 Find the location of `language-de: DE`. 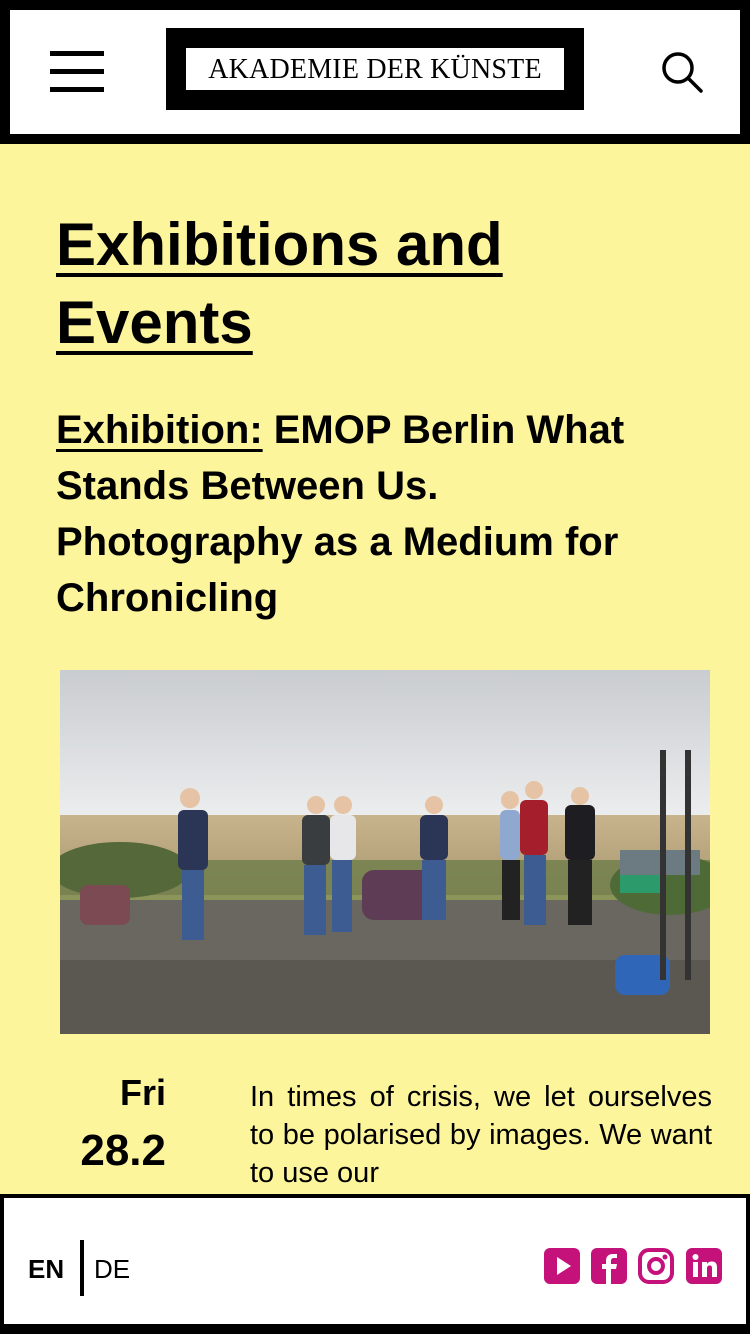

language-de: DE is located at coordinates (112, 1269).